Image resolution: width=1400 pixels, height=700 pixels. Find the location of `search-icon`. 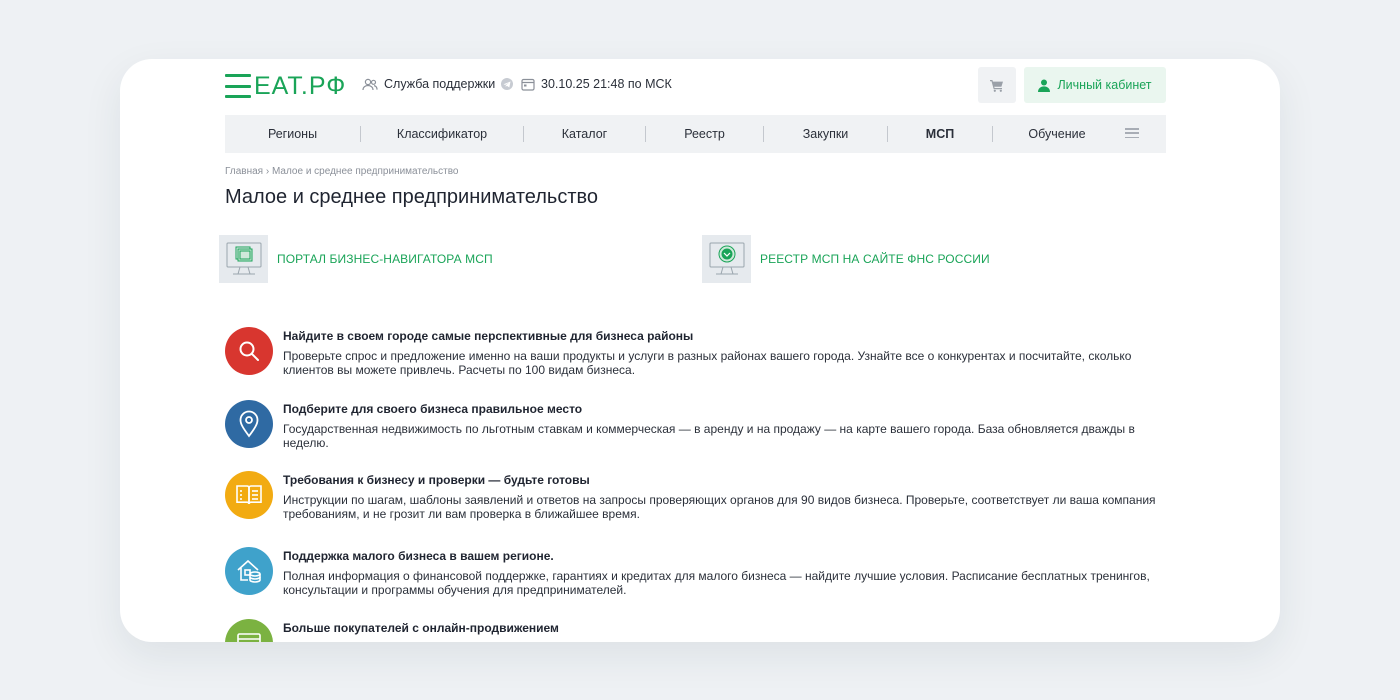

search-icon is located at coordinates (249, 351).